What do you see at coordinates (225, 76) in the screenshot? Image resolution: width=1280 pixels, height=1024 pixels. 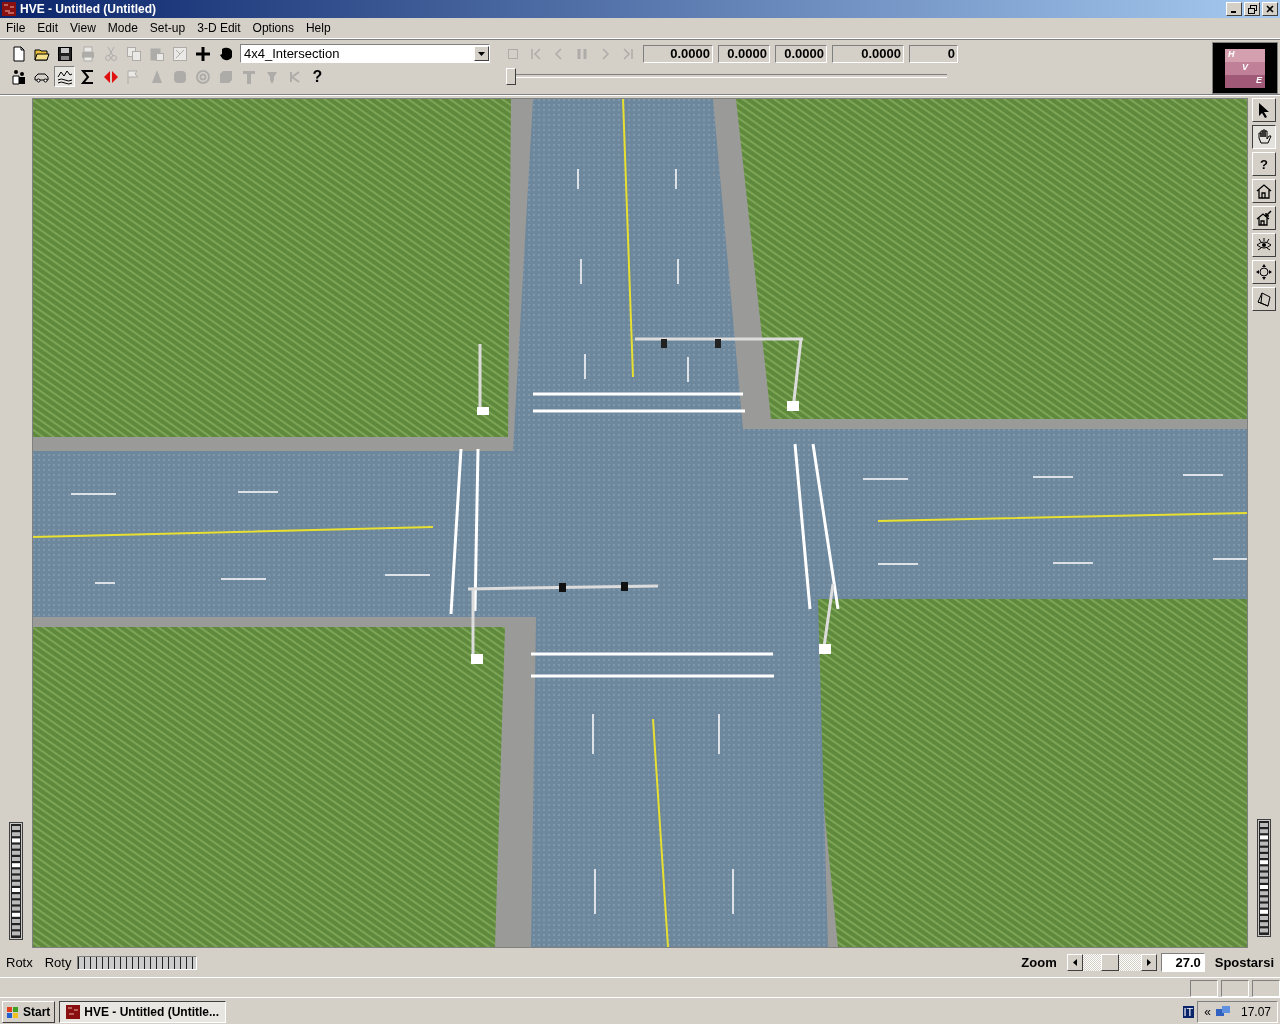 I see `block-icon` at bounding box center [225, 76].